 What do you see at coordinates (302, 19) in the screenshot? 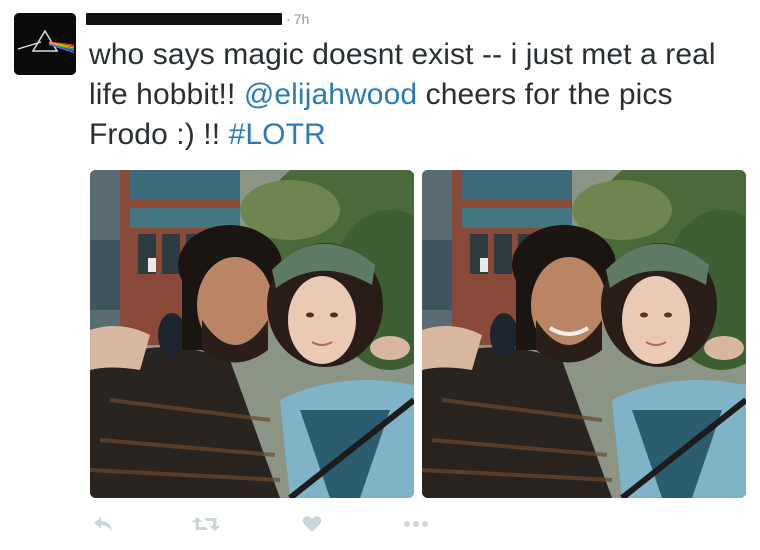
I see `tweet-timestamp: 7h` at bounding box center [302, 19].